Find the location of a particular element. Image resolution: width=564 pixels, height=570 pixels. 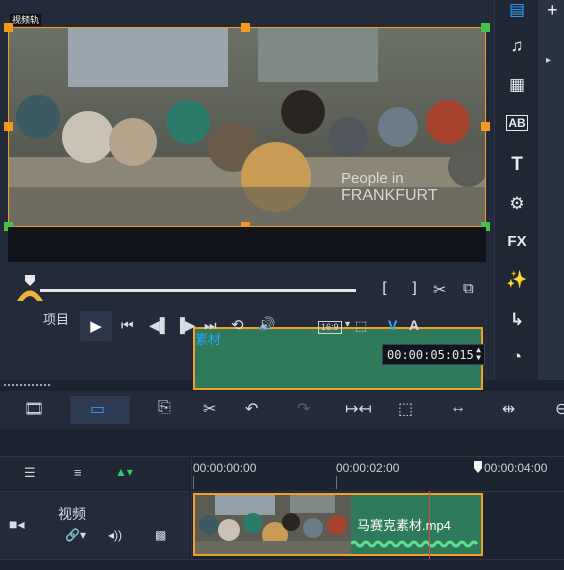

timecode-display: 00:00:05:015 ▲ ▼ is located at coordinates (433, 354).